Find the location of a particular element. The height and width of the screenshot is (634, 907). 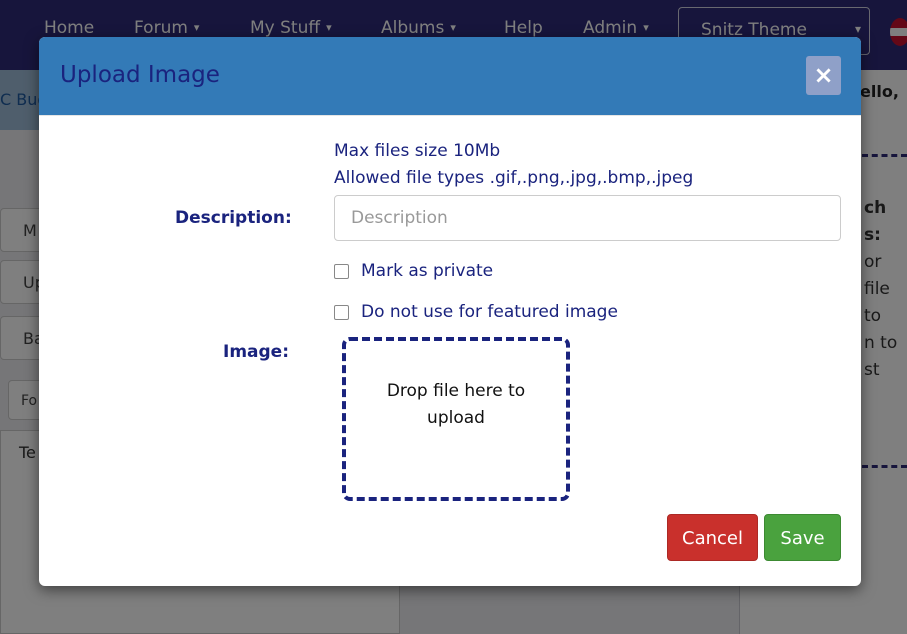

save-button-label: Save is located at coordinates (802, 538).